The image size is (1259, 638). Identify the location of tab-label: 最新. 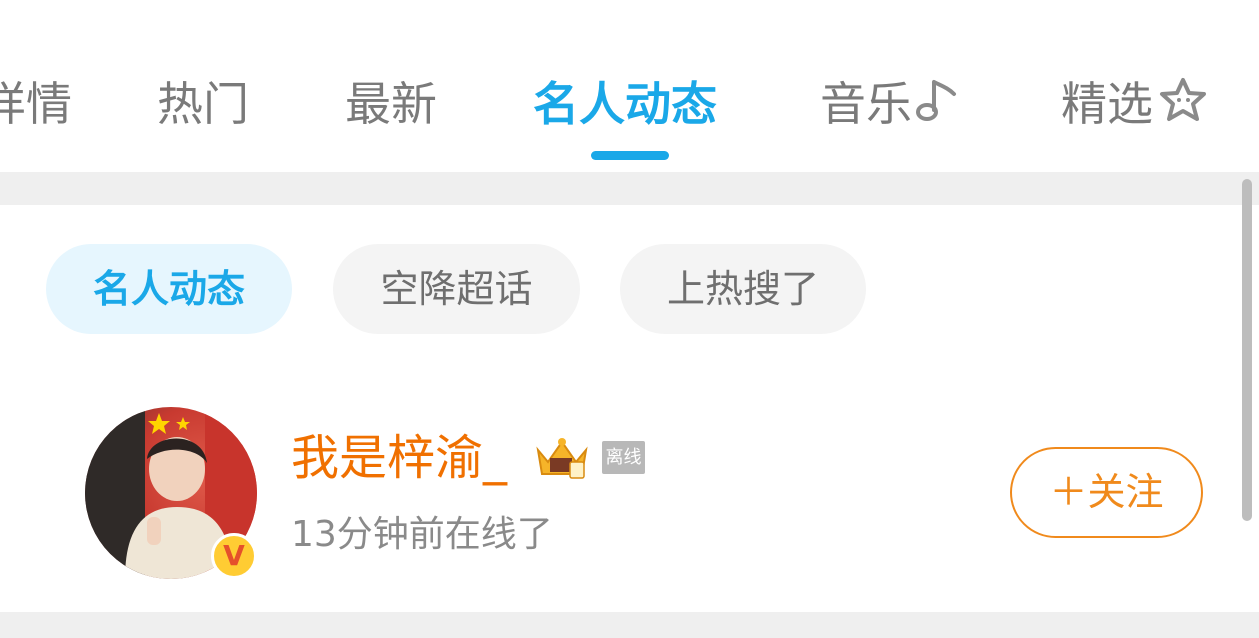
(391, 104).